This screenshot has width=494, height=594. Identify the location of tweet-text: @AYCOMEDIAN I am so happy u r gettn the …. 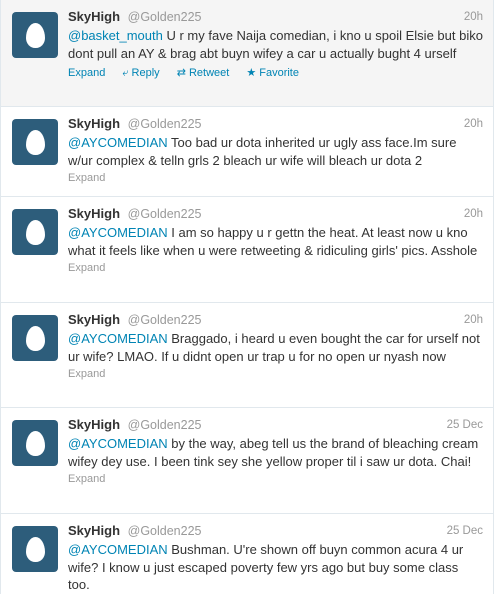
(275, 241).